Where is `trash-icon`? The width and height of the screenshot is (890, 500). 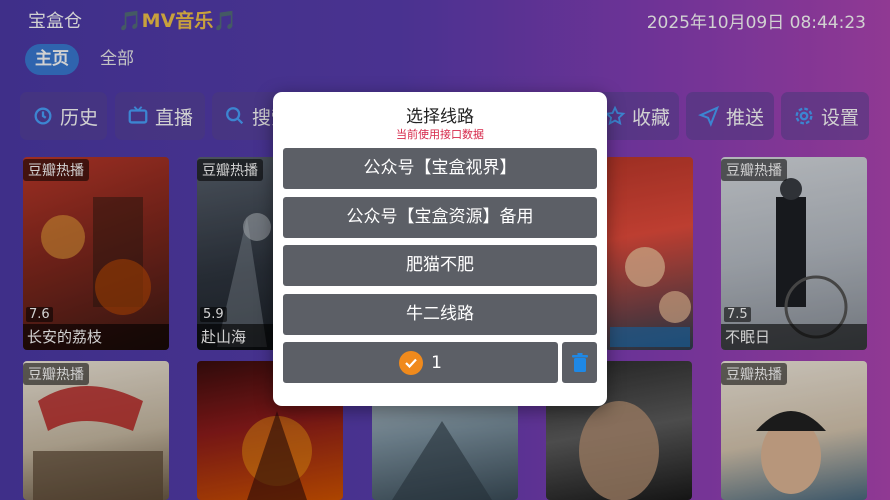
trash-icon is located at coordinates (579, 362).